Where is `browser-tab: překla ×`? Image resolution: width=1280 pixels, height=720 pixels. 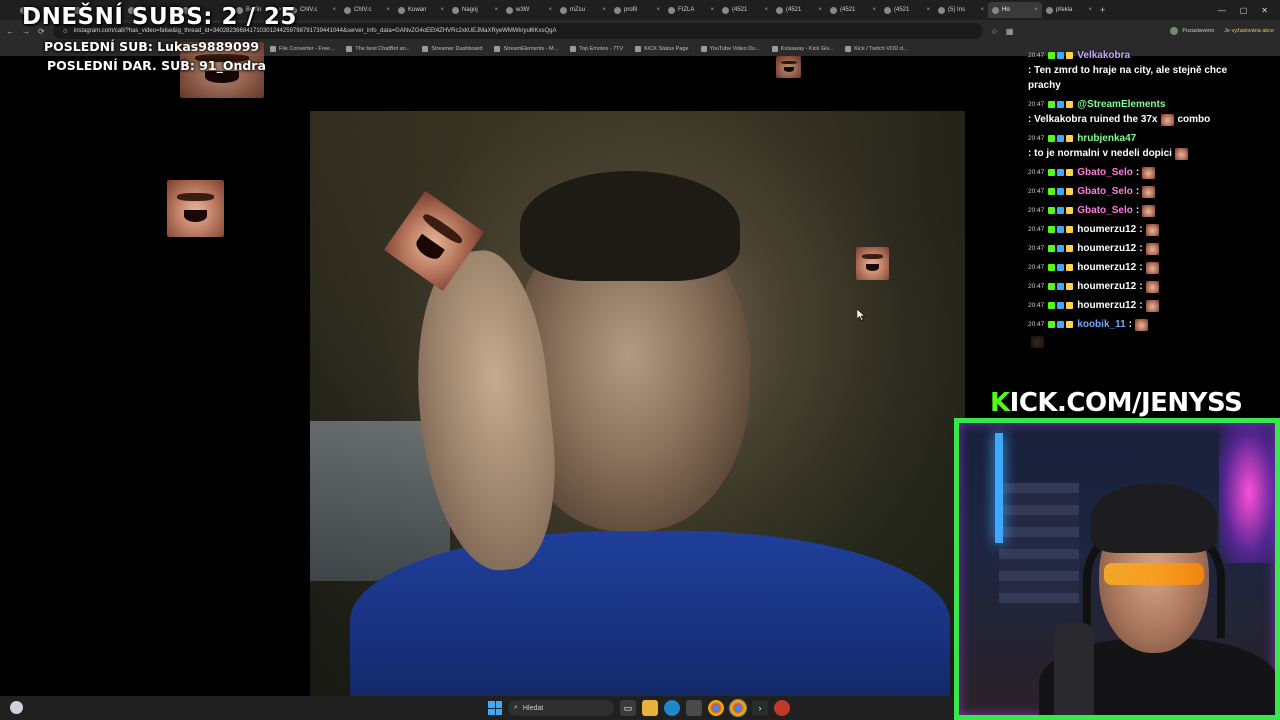 browser-tab: překla × is located at coordinates (1069, 10).